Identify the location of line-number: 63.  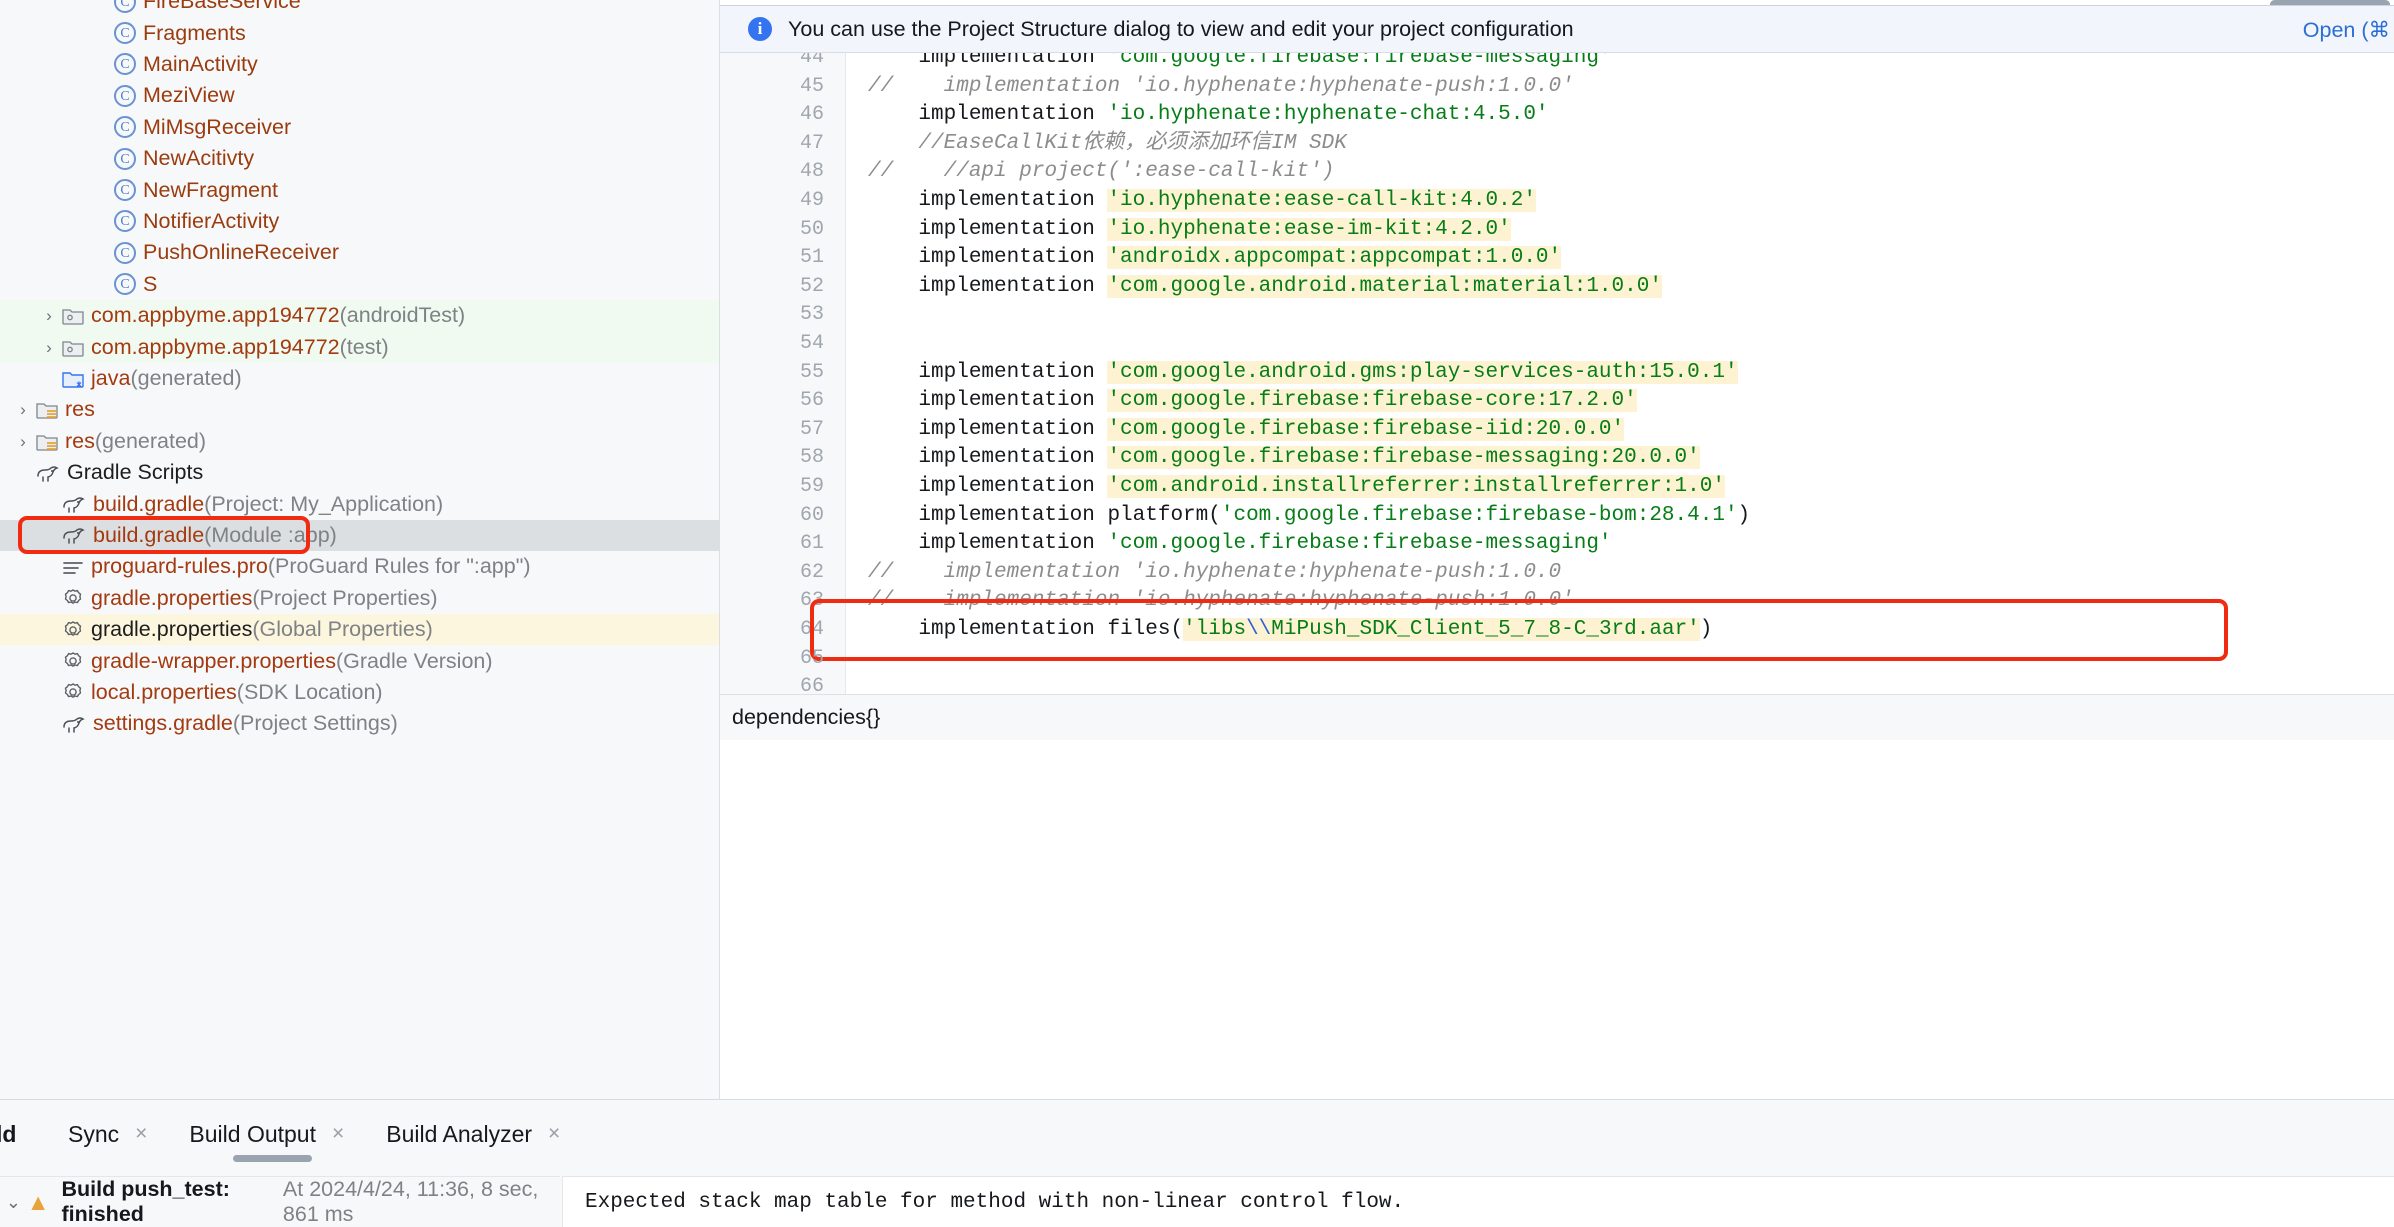
(811, 601).